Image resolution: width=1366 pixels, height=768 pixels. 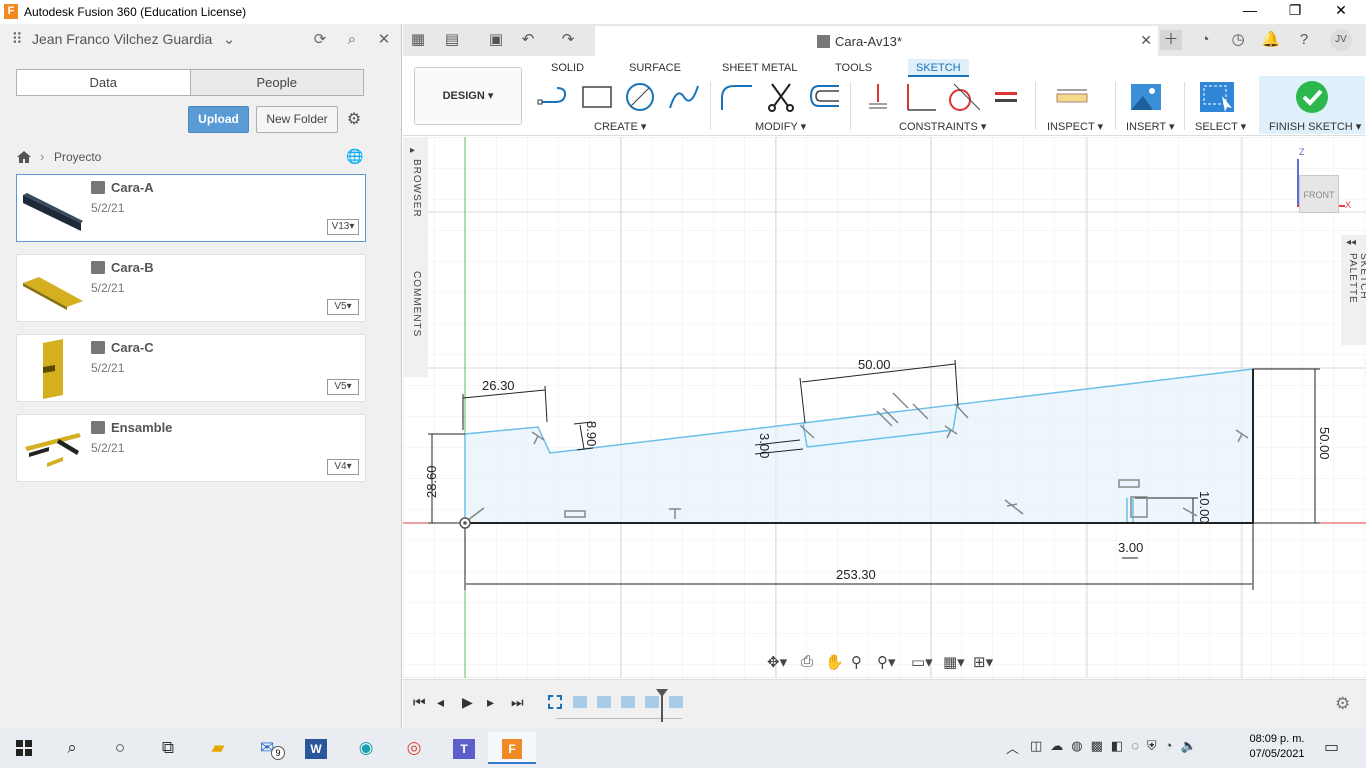 What do you see at coordinates (555, 702) in the screenshot?
I see `sketch-feature-icon` at bounding box center [555, 702].